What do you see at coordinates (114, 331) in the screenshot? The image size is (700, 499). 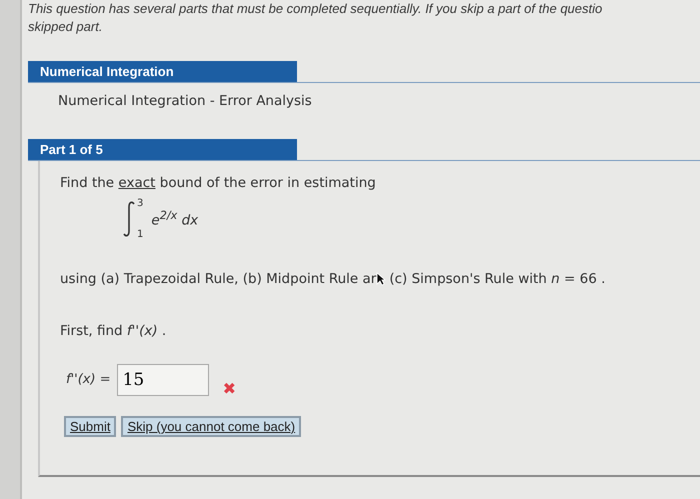 I see `step-text: First, find f''(x) .` at bounding box center [114, 331].